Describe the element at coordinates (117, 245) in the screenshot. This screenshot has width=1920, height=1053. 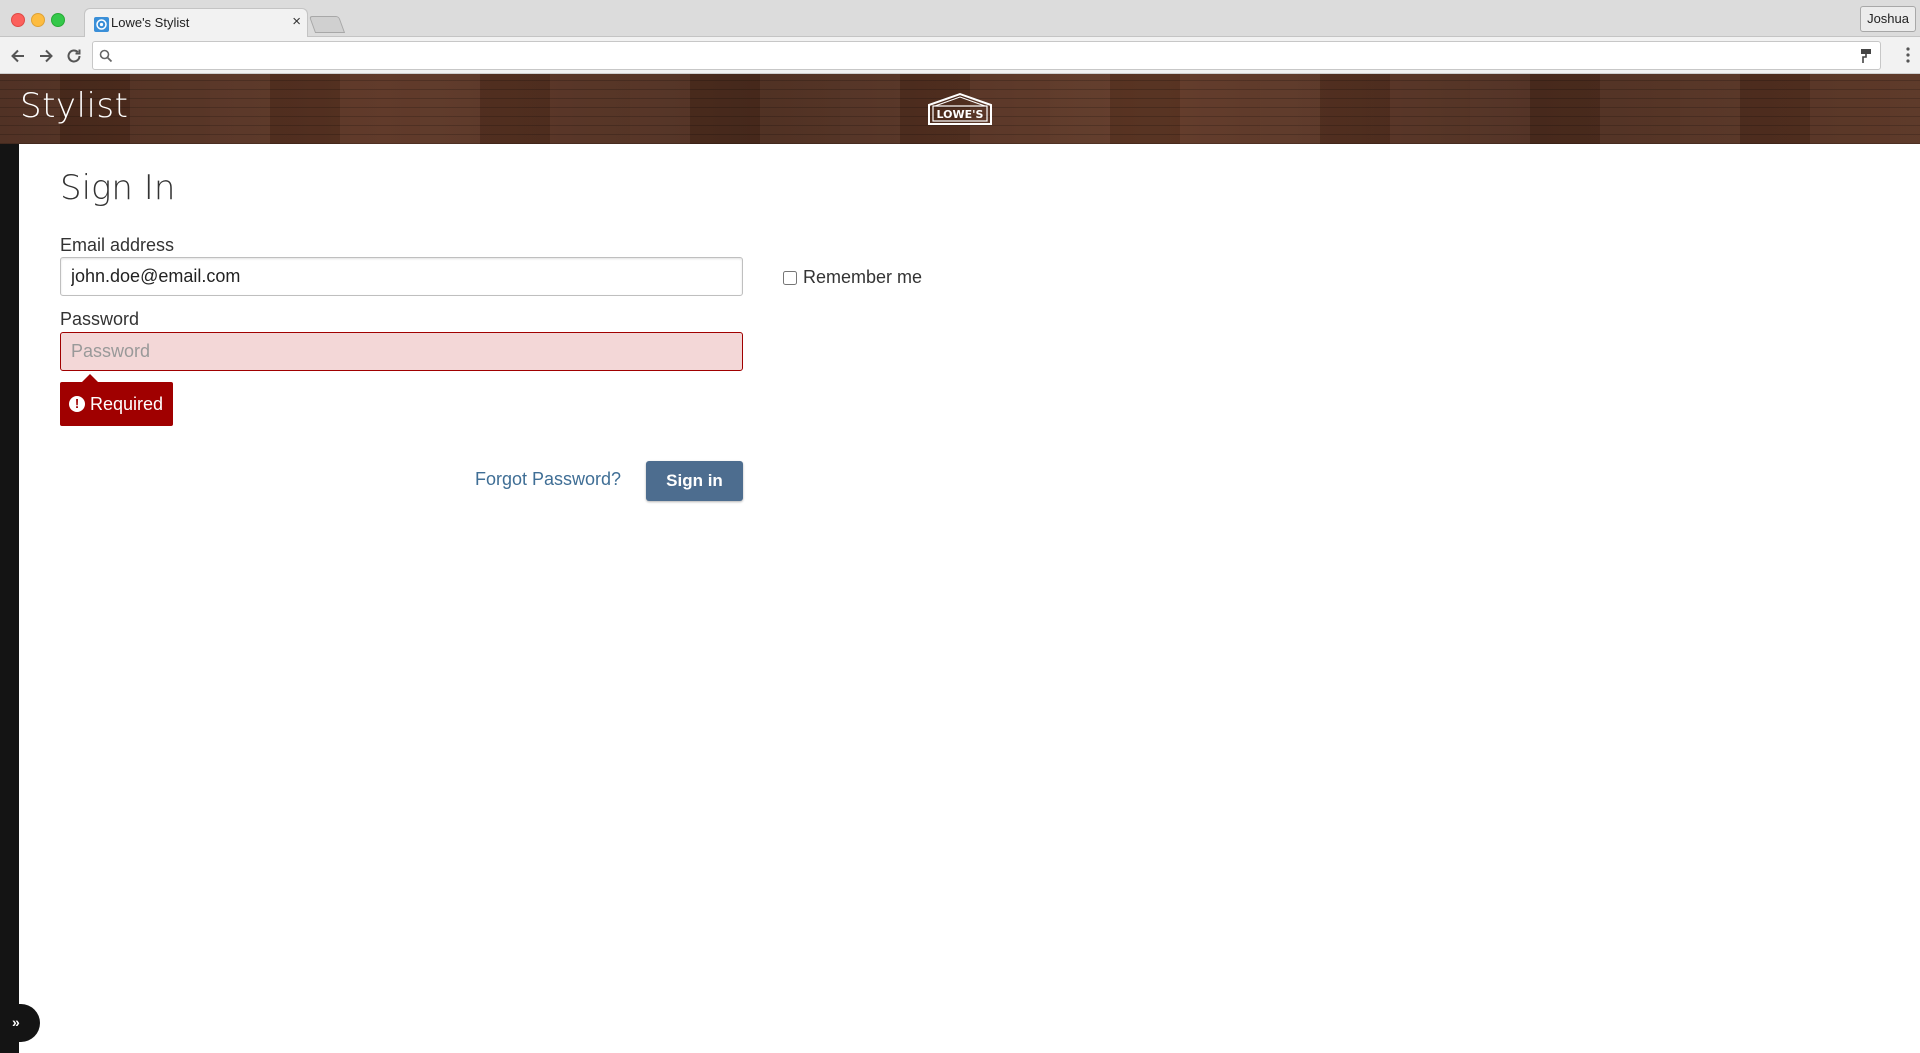
I see `email-label: Email address` at that location.